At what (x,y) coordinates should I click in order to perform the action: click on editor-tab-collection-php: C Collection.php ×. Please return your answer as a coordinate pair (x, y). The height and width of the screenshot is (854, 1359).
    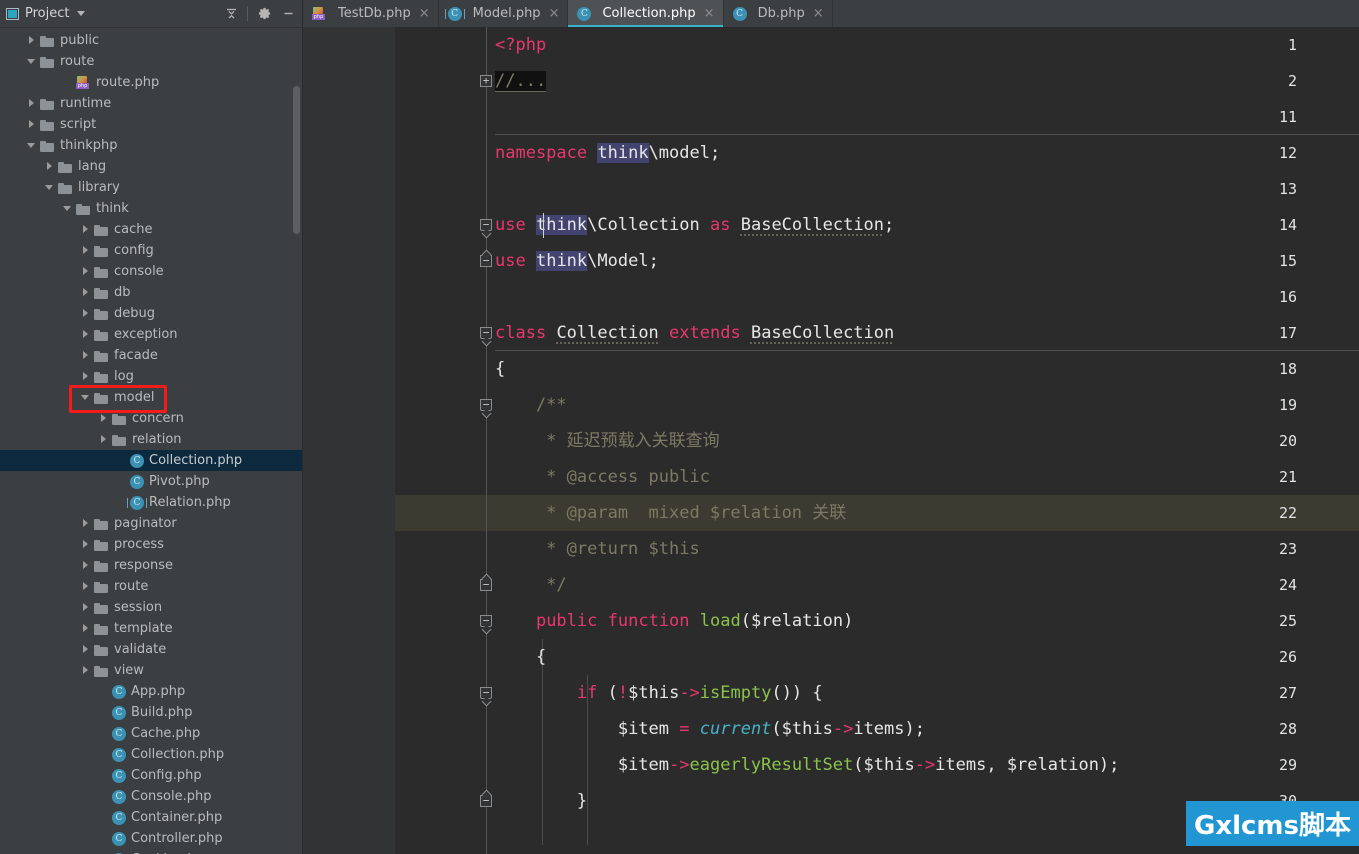
    Looking at the image, I should click on (646, 13).